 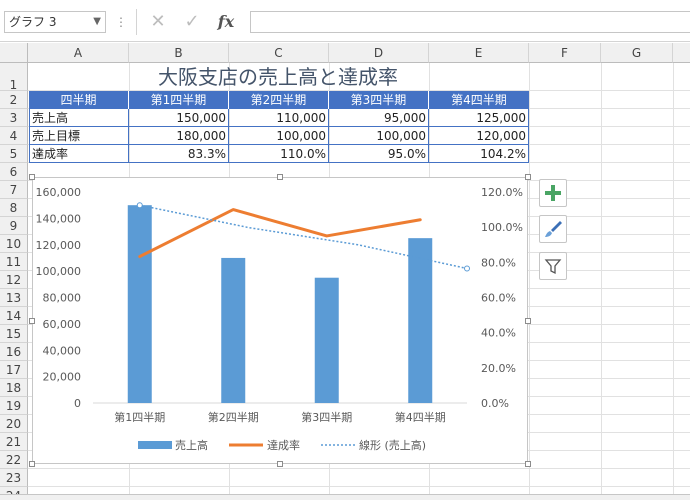 What do you see at coordinates (479, 154) in the screenshot?
I see `table-cell: 104.2%` at bounding box center [479, 154].